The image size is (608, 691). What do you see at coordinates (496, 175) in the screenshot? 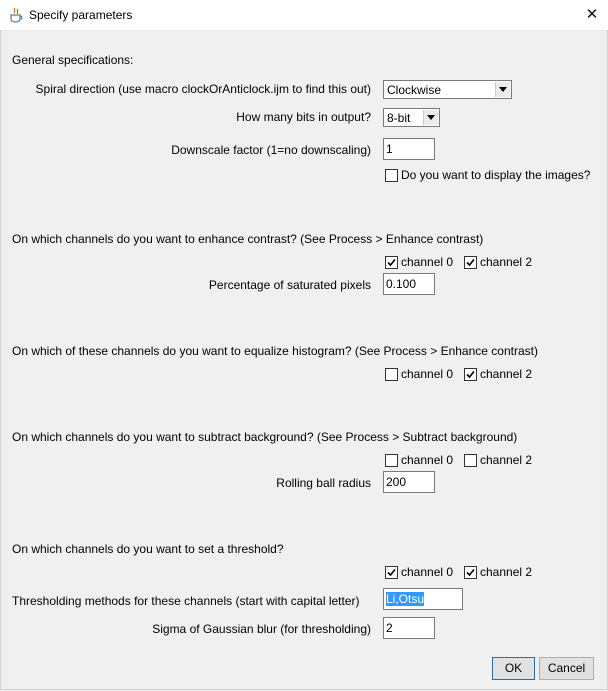
I see `display-images-label: Do you want to display the images?` at bounding box center [496, 175].